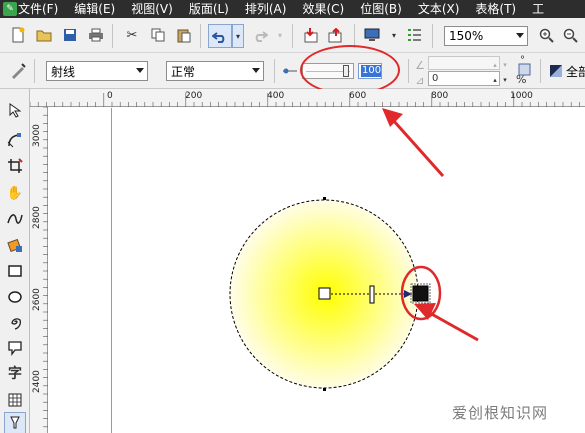 The width and height of the screenshot is (585, 433). Describe the element at coordinates (276, 96) in the screenshot. I see `h-ruler-label: 400` at that location.